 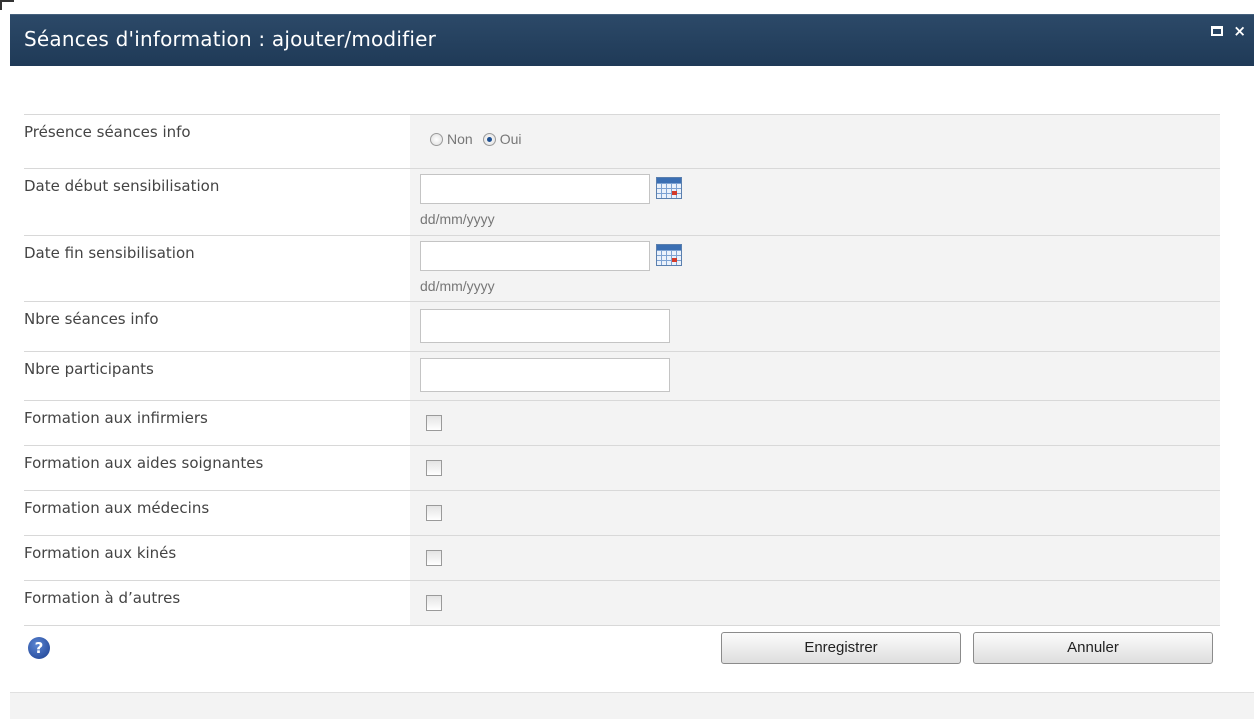 I want to click on radio-oui-label: Oui, so click(x=511, y=139).